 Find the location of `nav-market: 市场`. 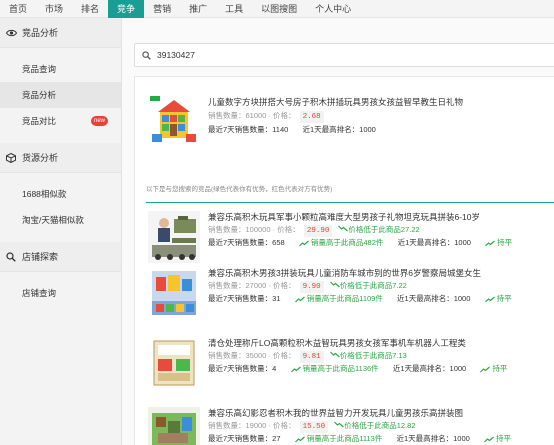

nav-market: 市场 is located at coordinates (54, 9).